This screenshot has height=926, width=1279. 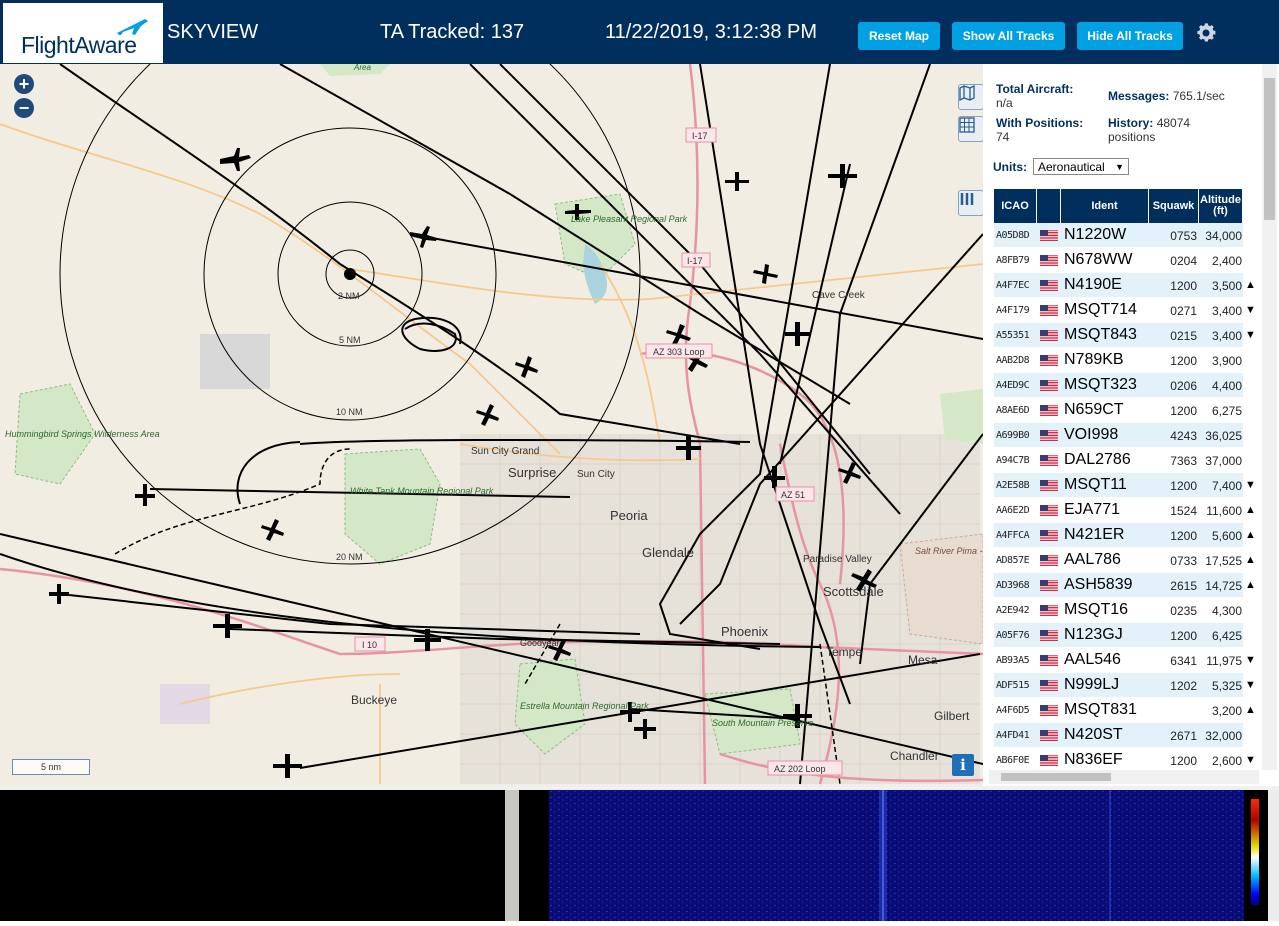 I want to click on icao-cell: A4F7EC, so click(x=1013, y=285).